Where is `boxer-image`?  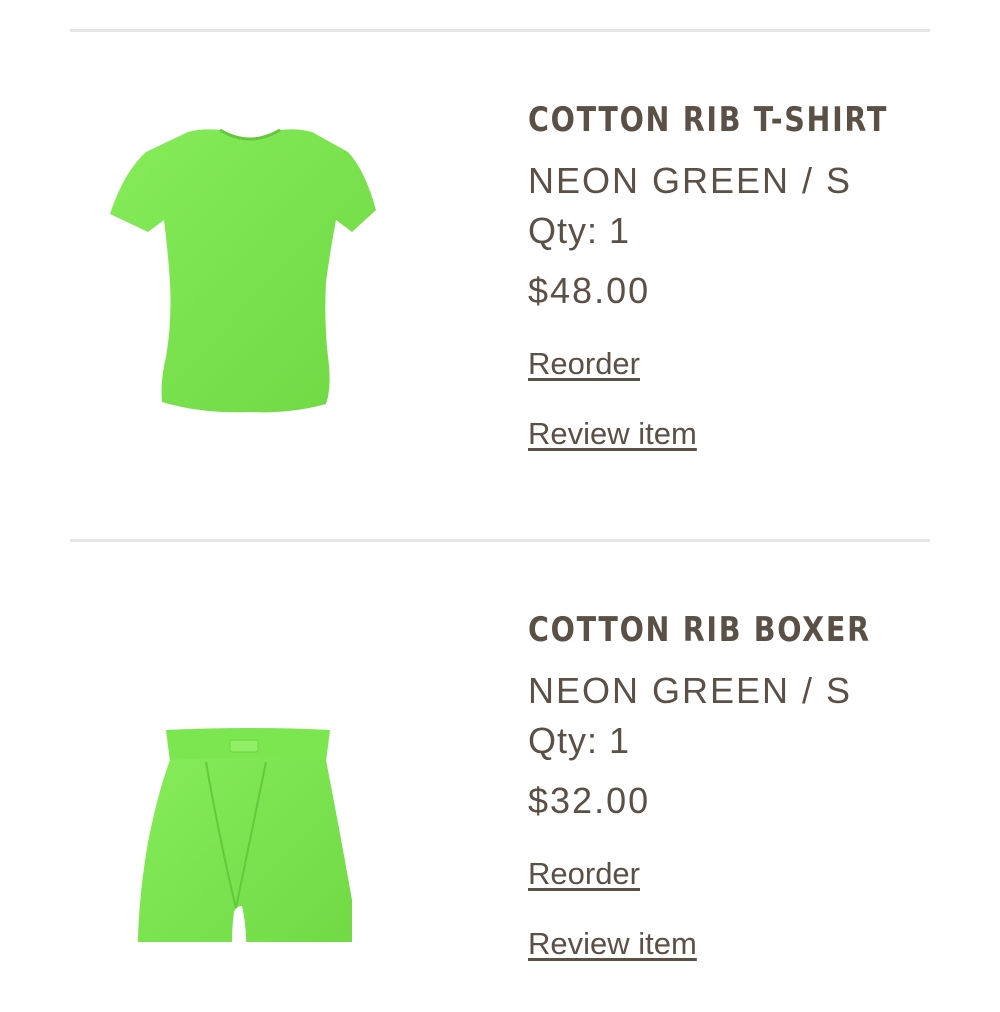 boxer-image is located at coordinates (245, 835).